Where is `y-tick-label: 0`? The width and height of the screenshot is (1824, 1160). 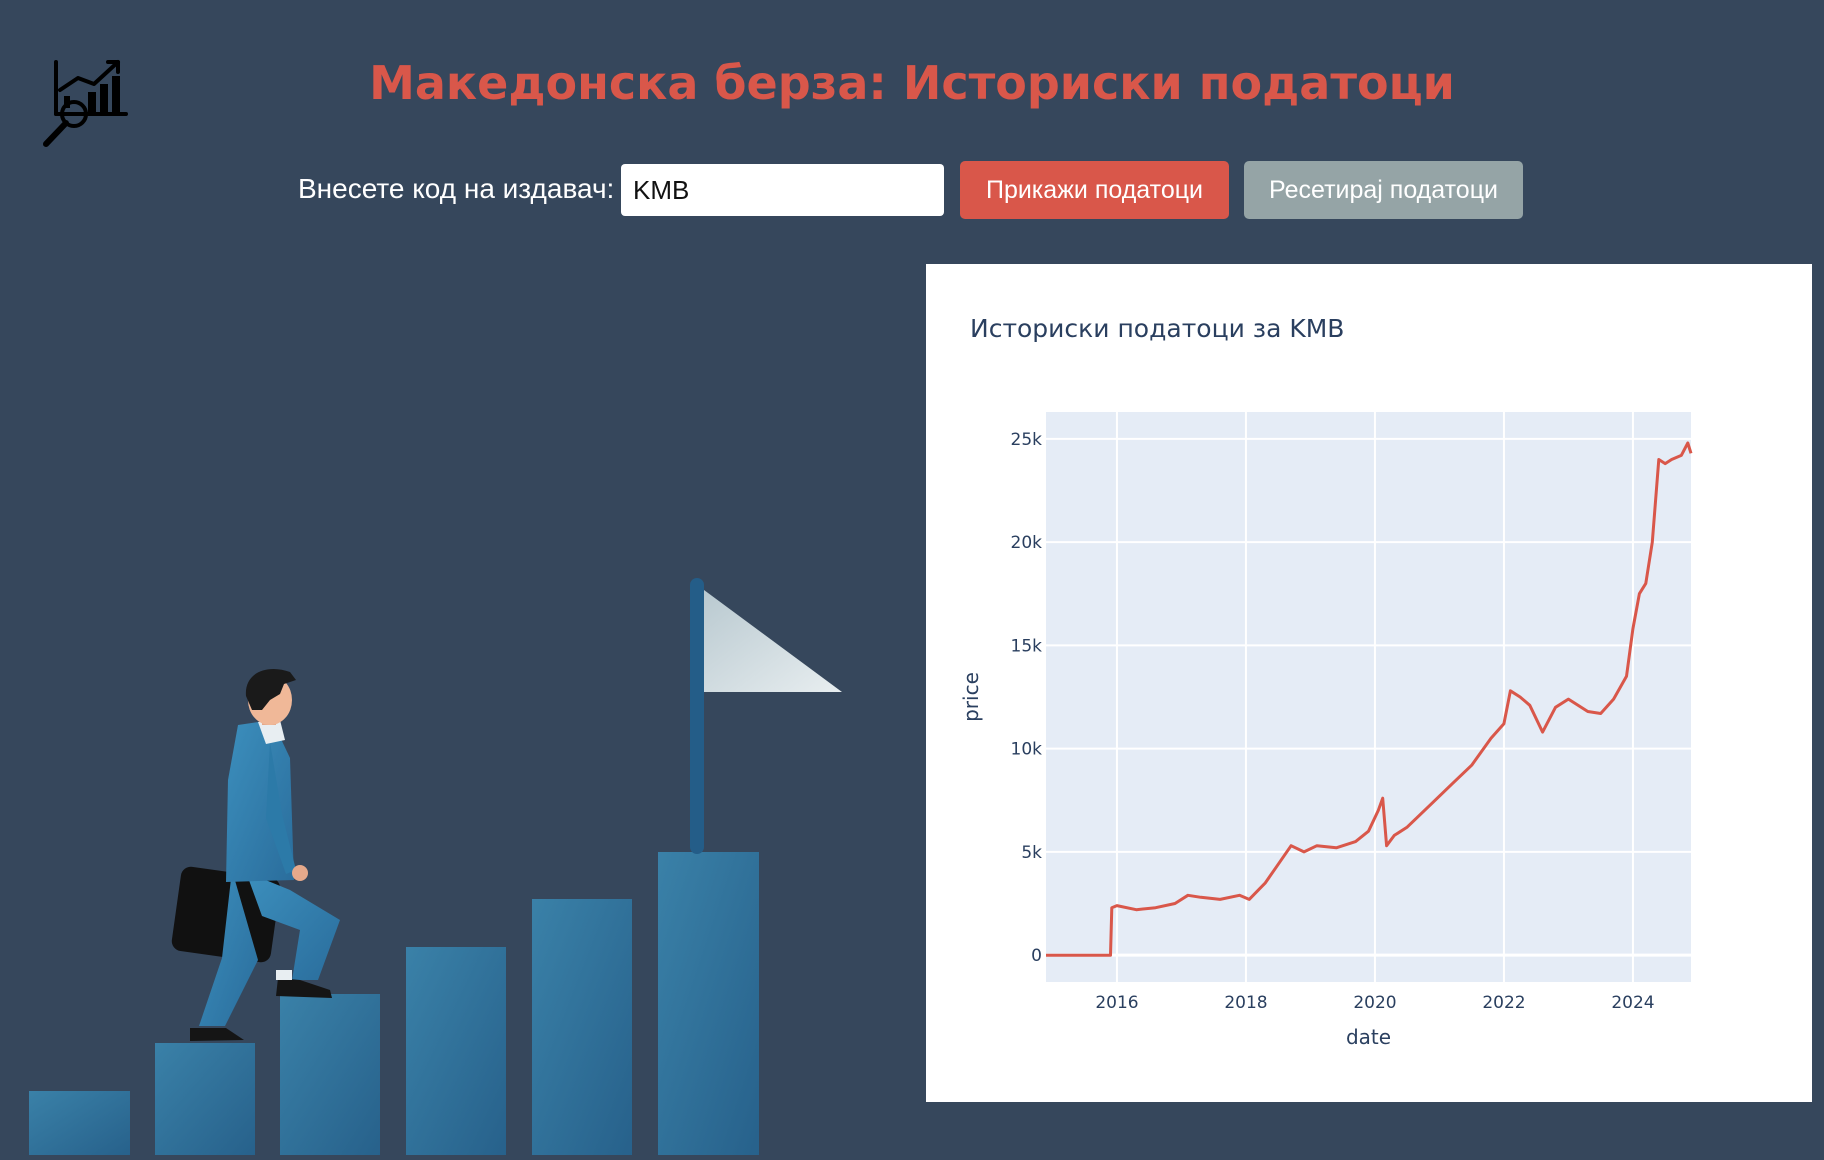
y-tick-label: 0 is located at coordinates (1036, 956).